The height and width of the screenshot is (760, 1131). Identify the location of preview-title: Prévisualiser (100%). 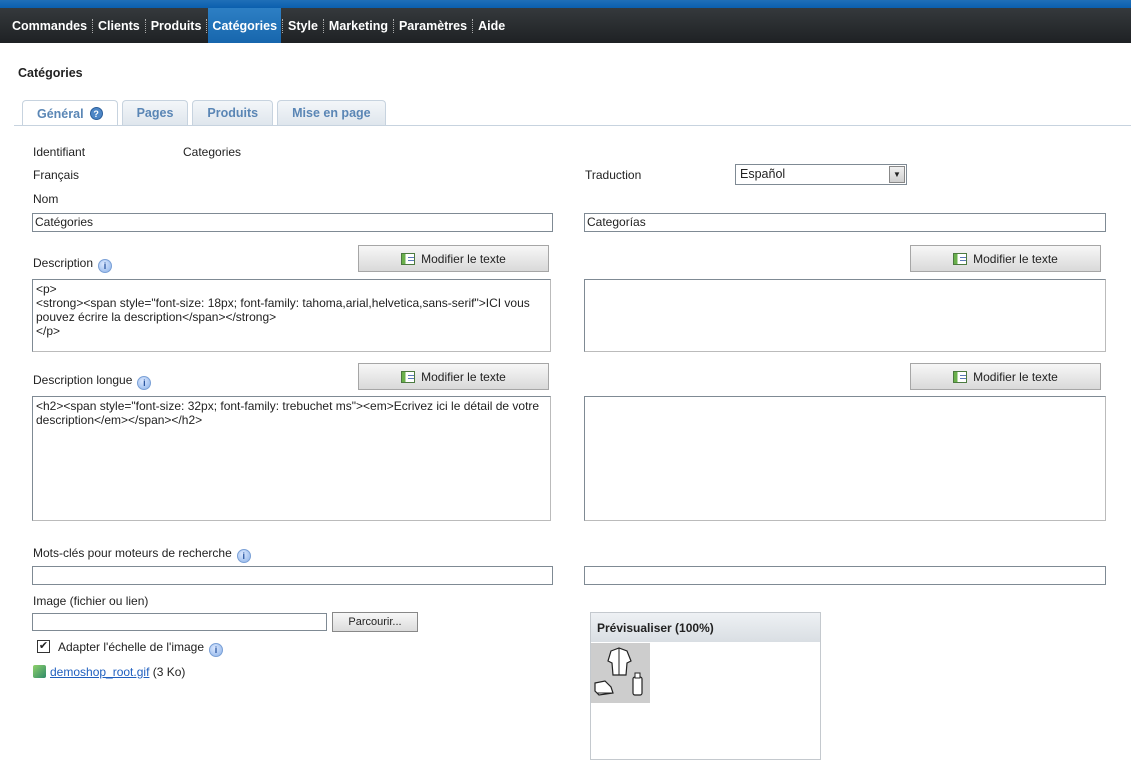
(705, 627).